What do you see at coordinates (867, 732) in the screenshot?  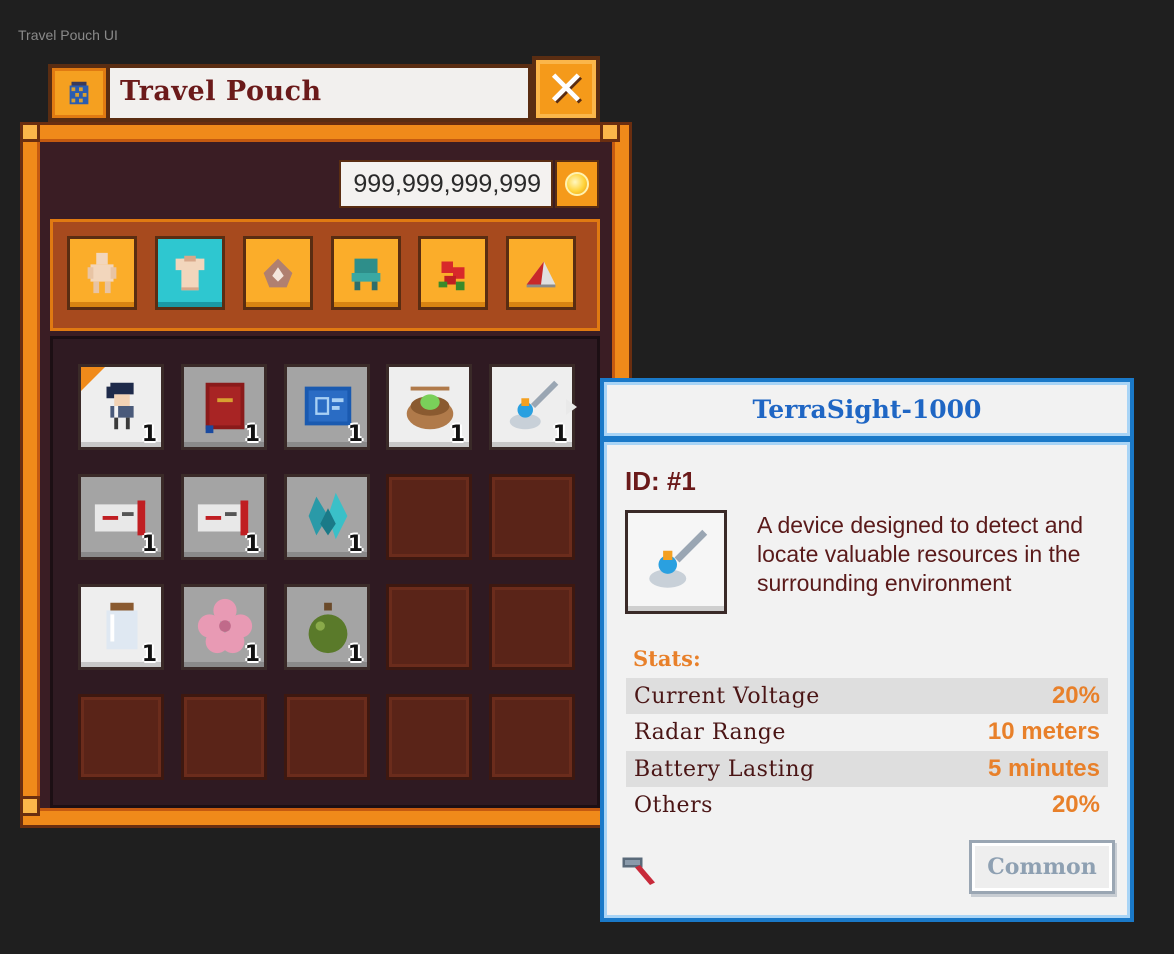 I see `stat-row: Radar Range 10 meters` at bounding box center [867, 732].